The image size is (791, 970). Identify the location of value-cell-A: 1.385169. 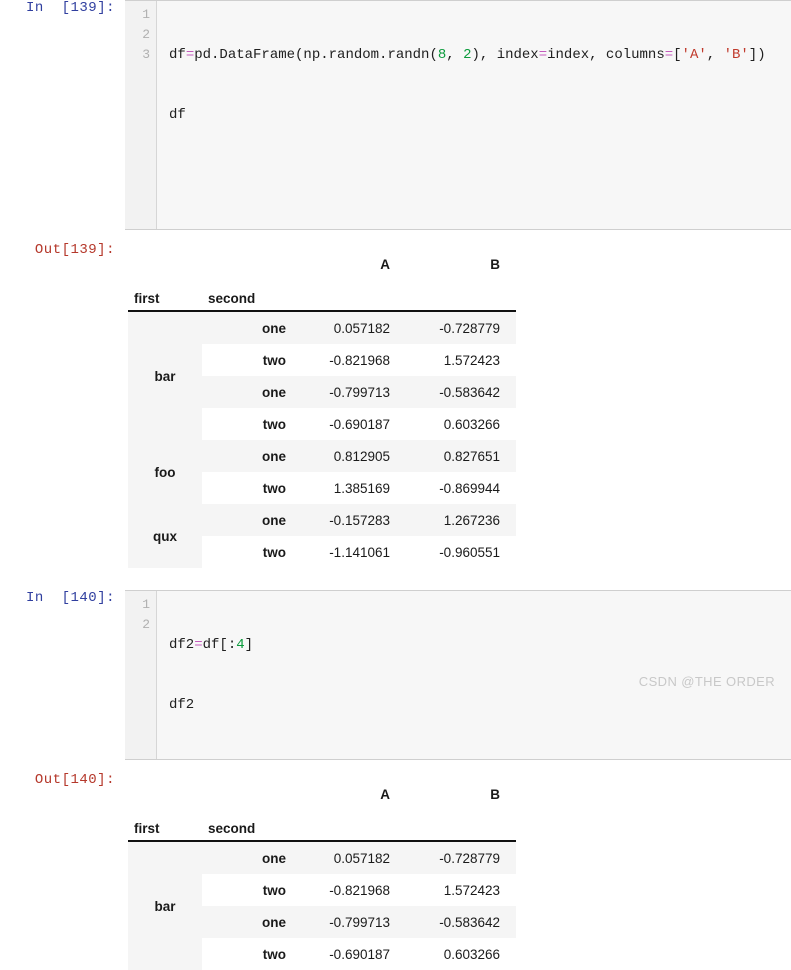
(351, 488).